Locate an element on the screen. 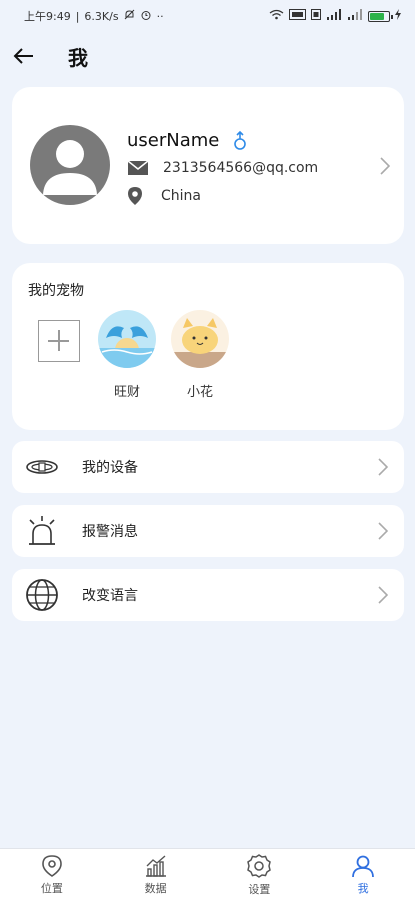 This screenshot has width=415, height=900. email-row: 2313564566@qq.com is located at coordinates (222, 168).